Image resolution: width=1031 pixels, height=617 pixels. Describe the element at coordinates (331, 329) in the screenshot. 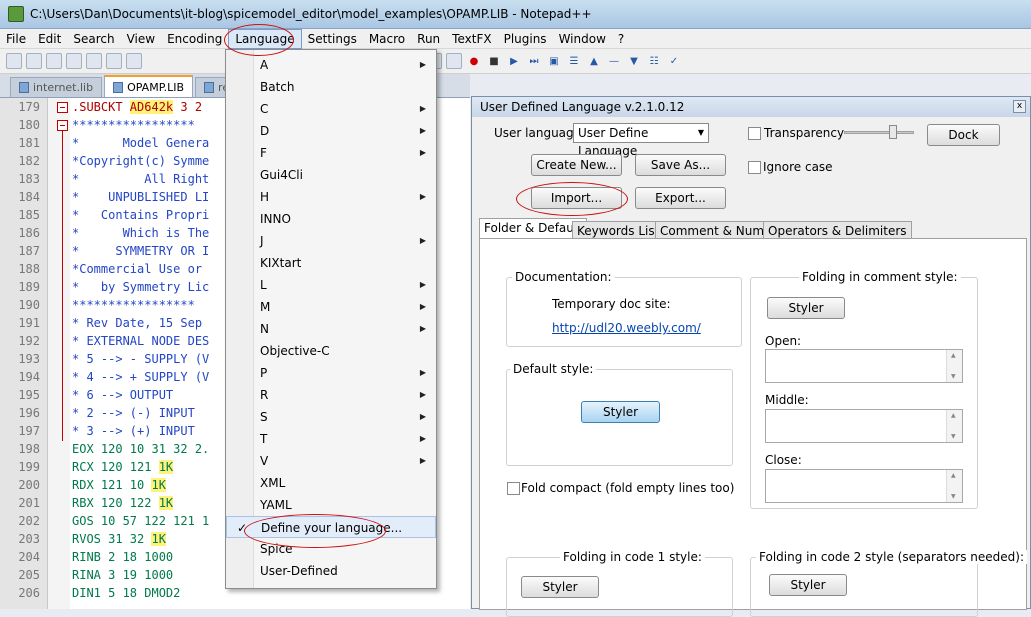

I see `language-menu-item: N ▶` at that location.